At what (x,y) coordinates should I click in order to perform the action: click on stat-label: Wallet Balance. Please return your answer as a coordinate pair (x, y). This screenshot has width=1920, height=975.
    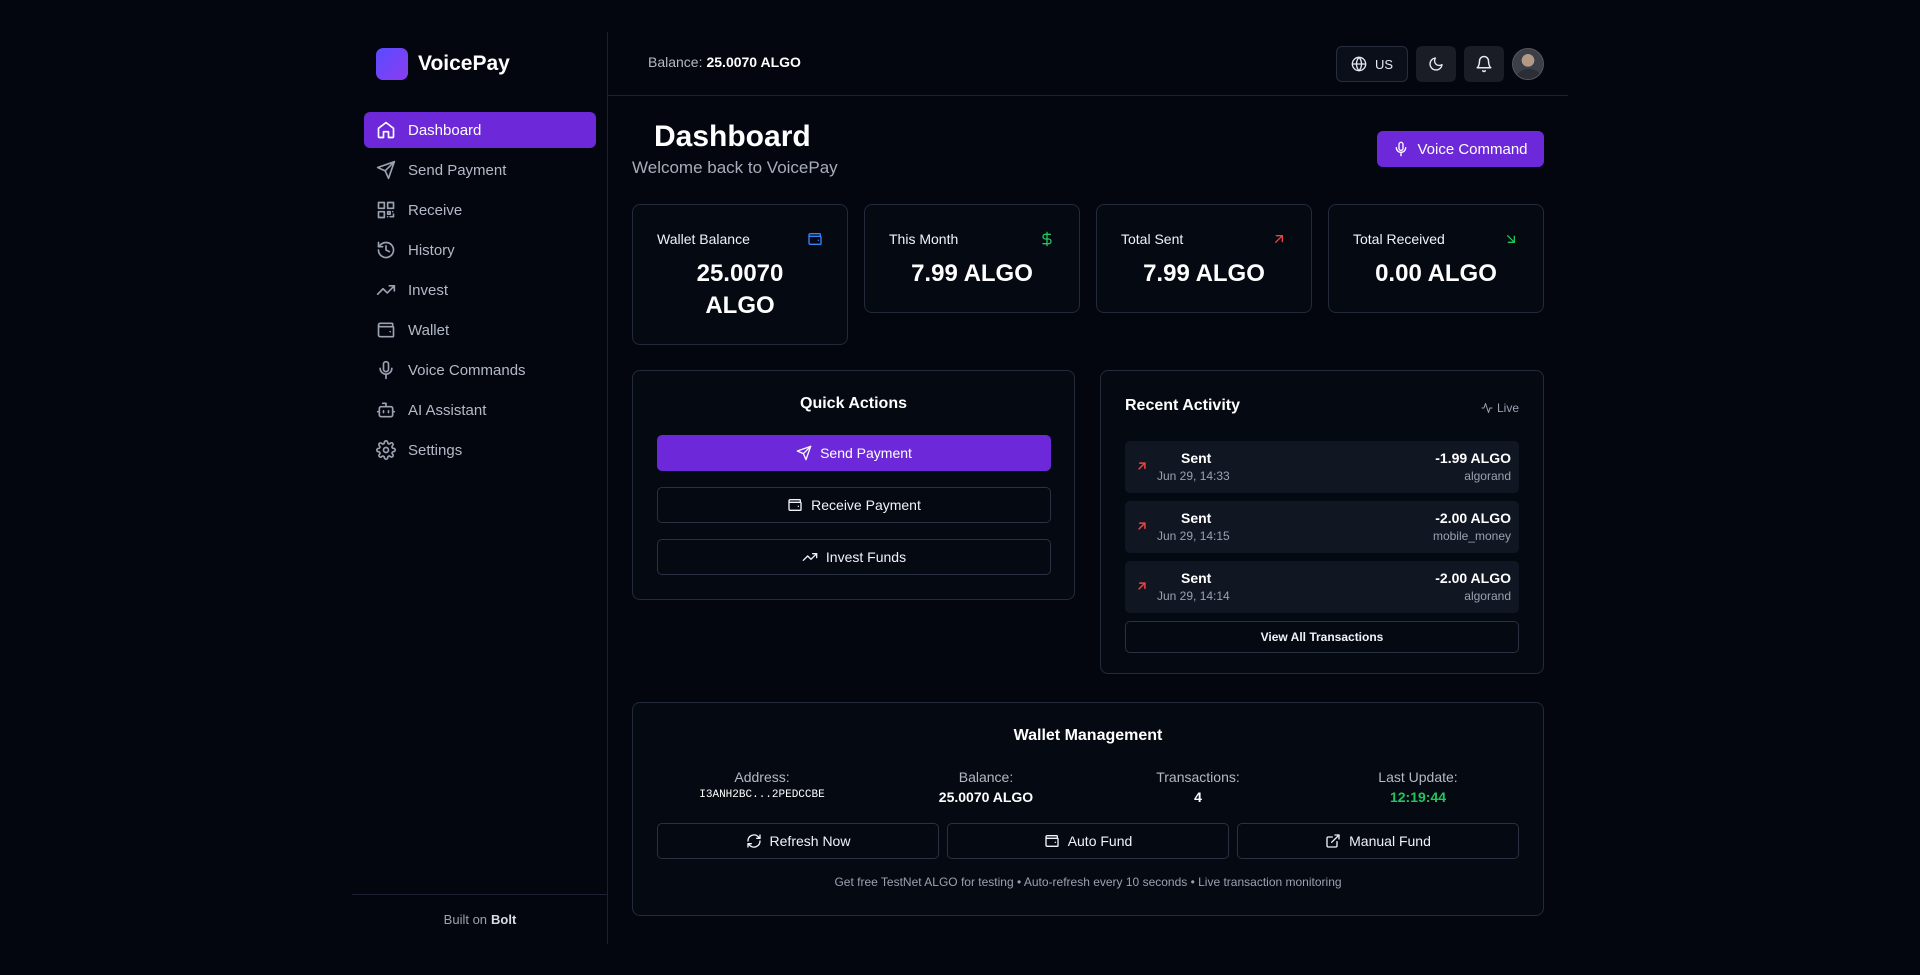
    Looking at the image, I should click on (703, 239).